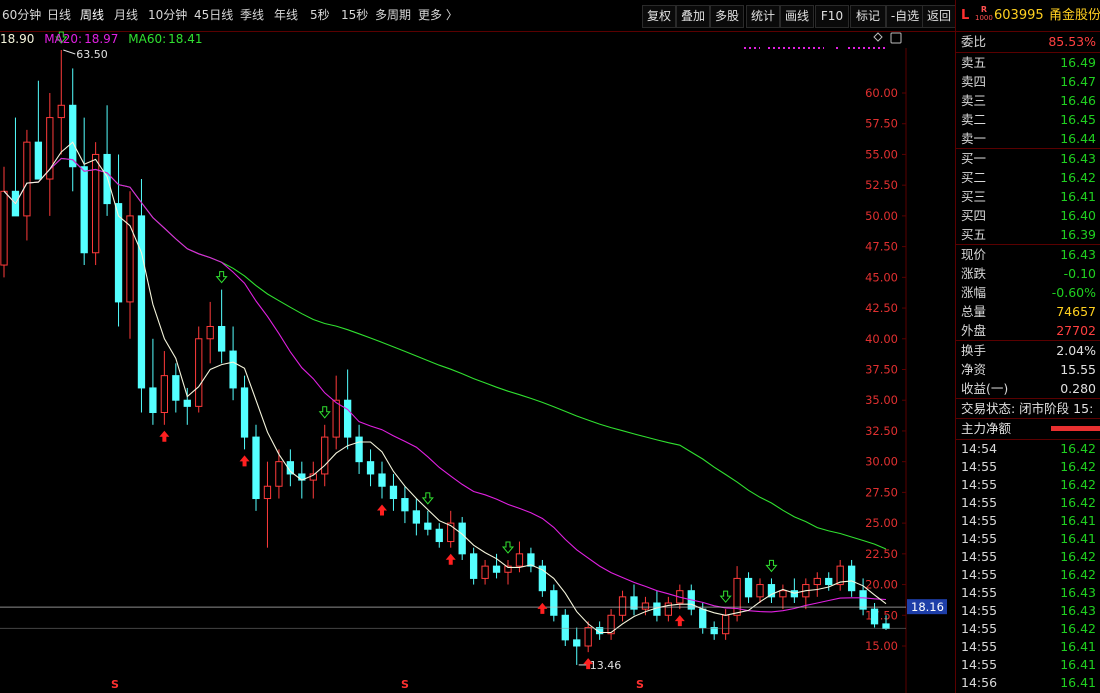 This screenshot has height=693, width=1100. I want to click on period-45day: 45日线, so click(213, 15).